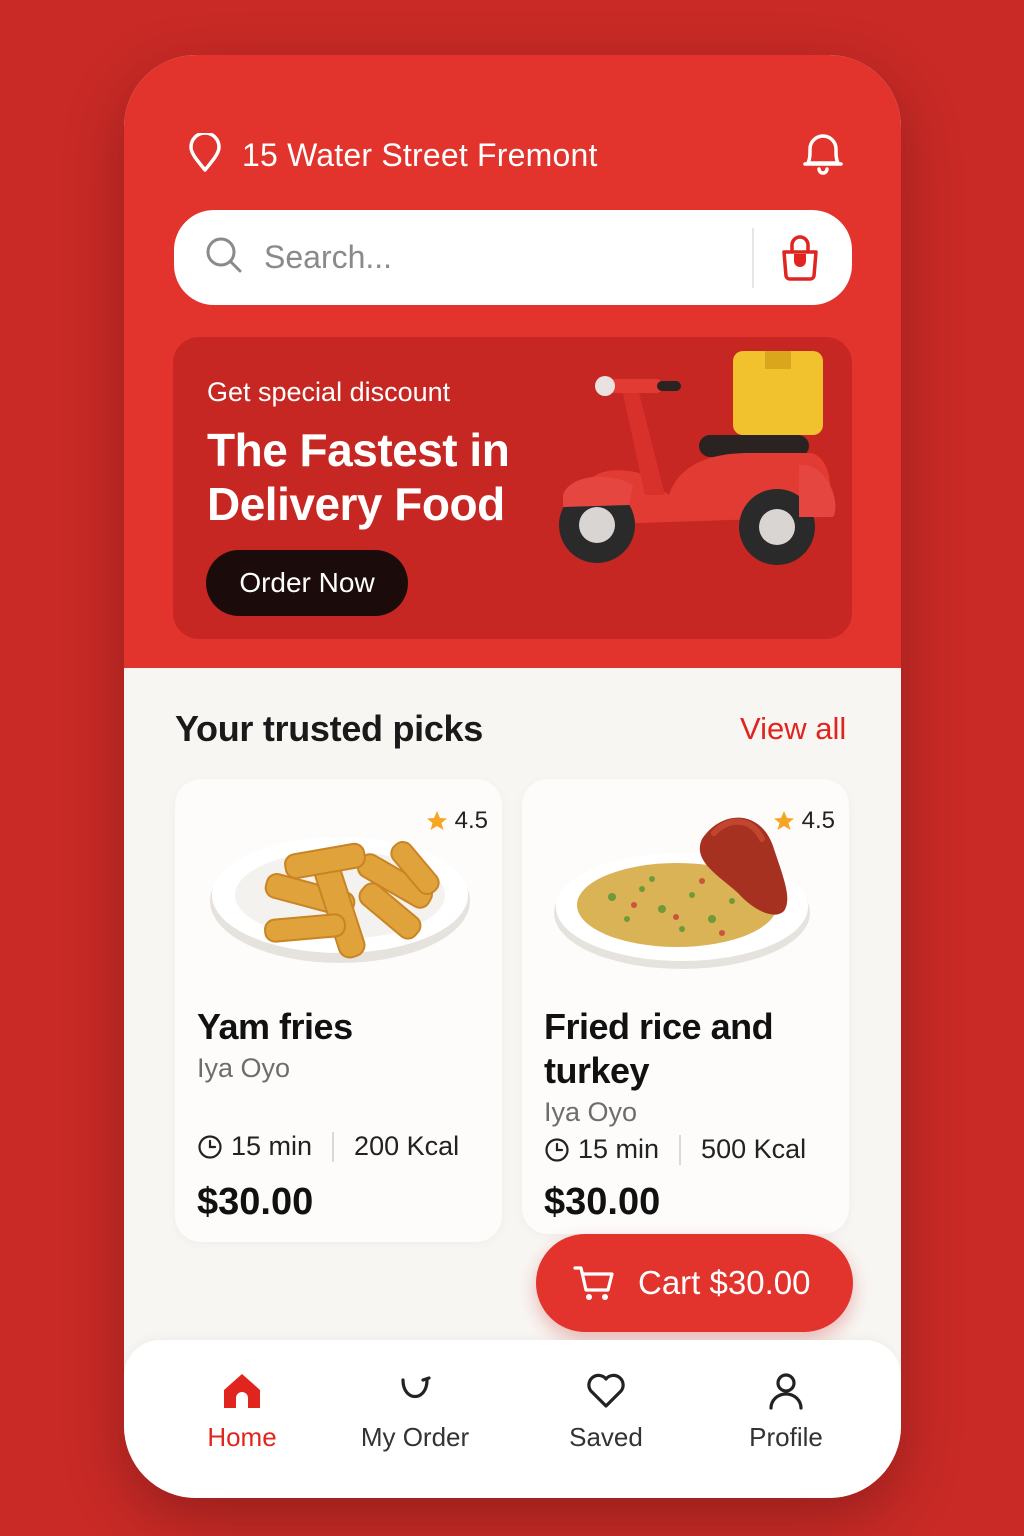  I want to click on nav-saved: Saved, so click(606, 1411).